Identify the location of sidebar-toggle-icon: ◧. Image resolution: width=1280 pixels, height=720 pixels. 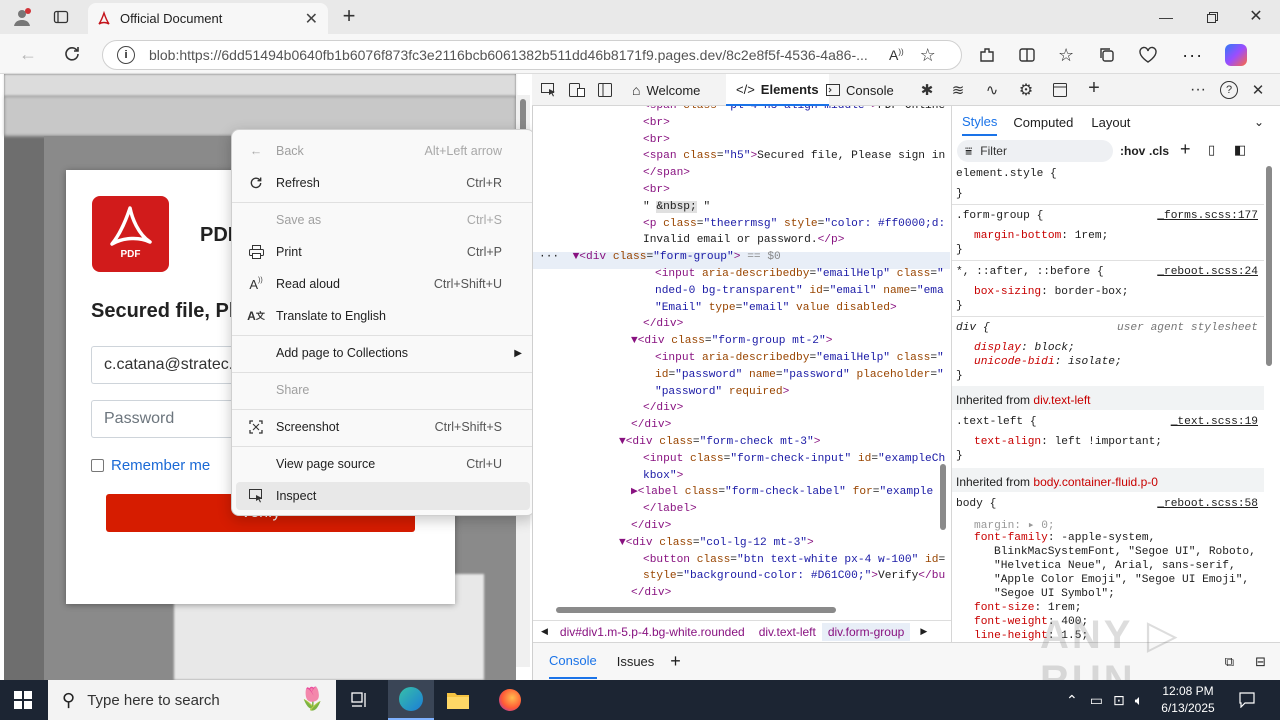
(1240, 150).